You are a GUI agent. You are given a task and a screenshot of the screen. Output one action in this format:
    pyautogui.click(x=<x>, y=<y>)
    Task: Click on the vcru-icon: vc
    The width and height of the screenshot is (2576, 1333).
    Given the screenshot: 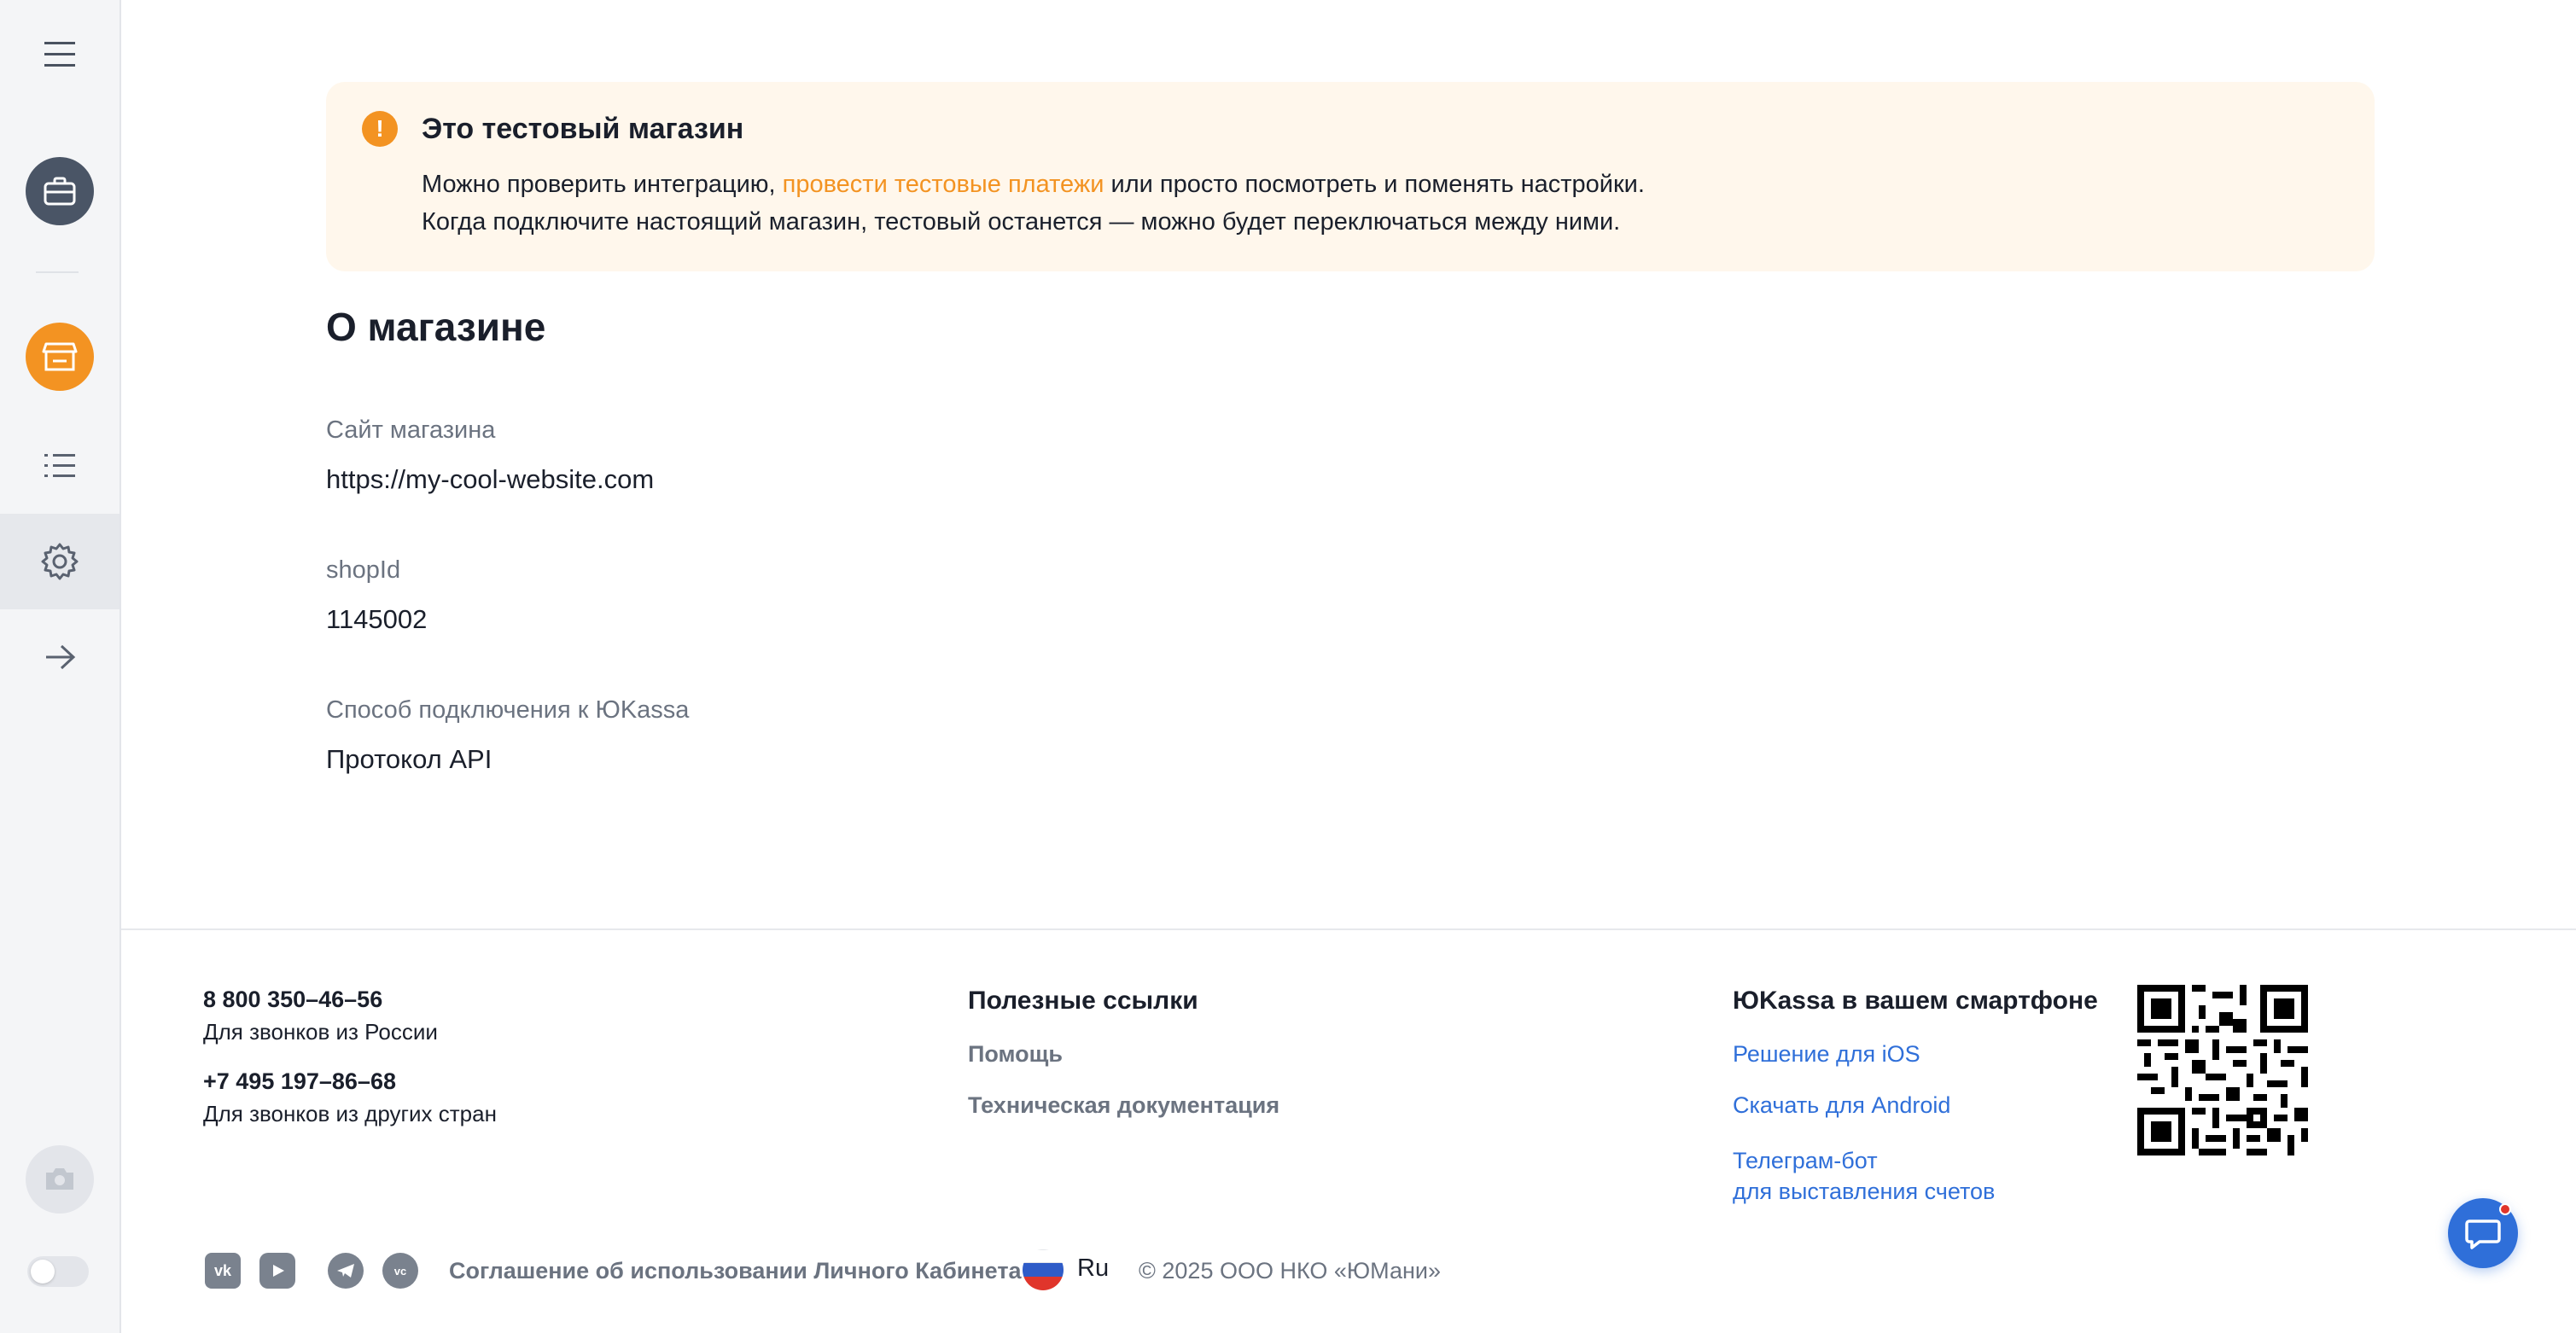 What is the action you would take?
    pyautogui.click(x=400, y=1271)
    